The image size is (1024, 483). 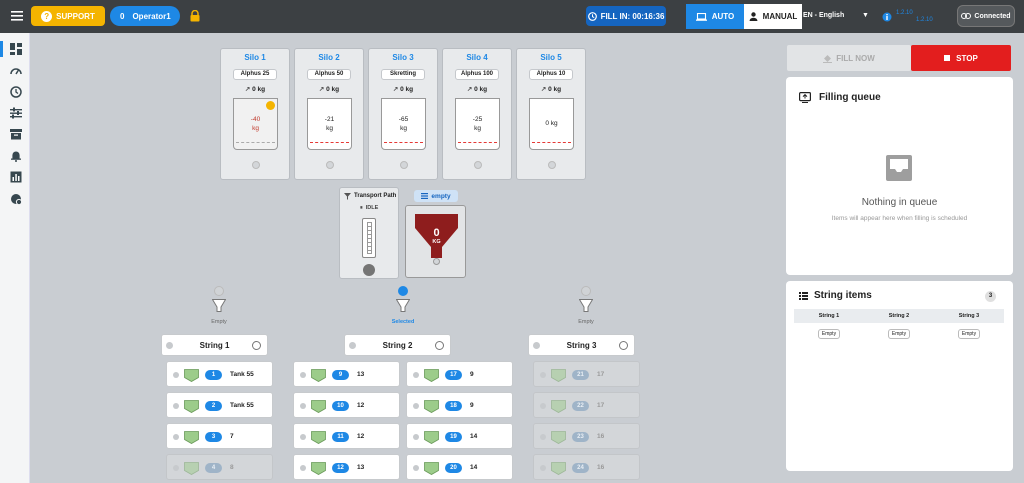 What do you see at coordinates (986, 16) in the screenshot?
I see `connection-status: Connected` at bounding box center [986, 16].